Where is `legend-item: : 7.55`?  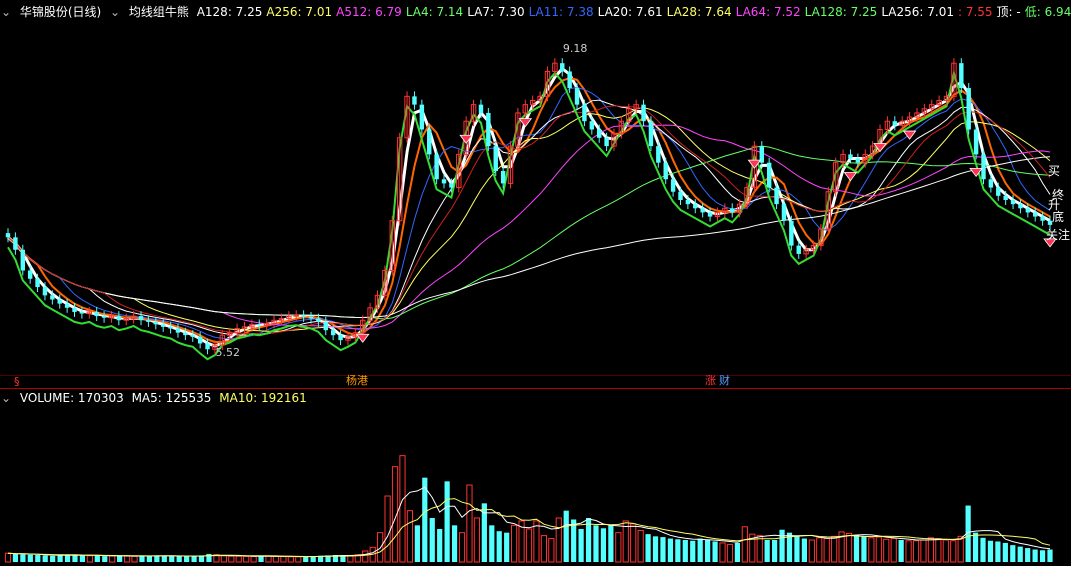 legend-item: : 7.55 is located at coordinates (975, 12).